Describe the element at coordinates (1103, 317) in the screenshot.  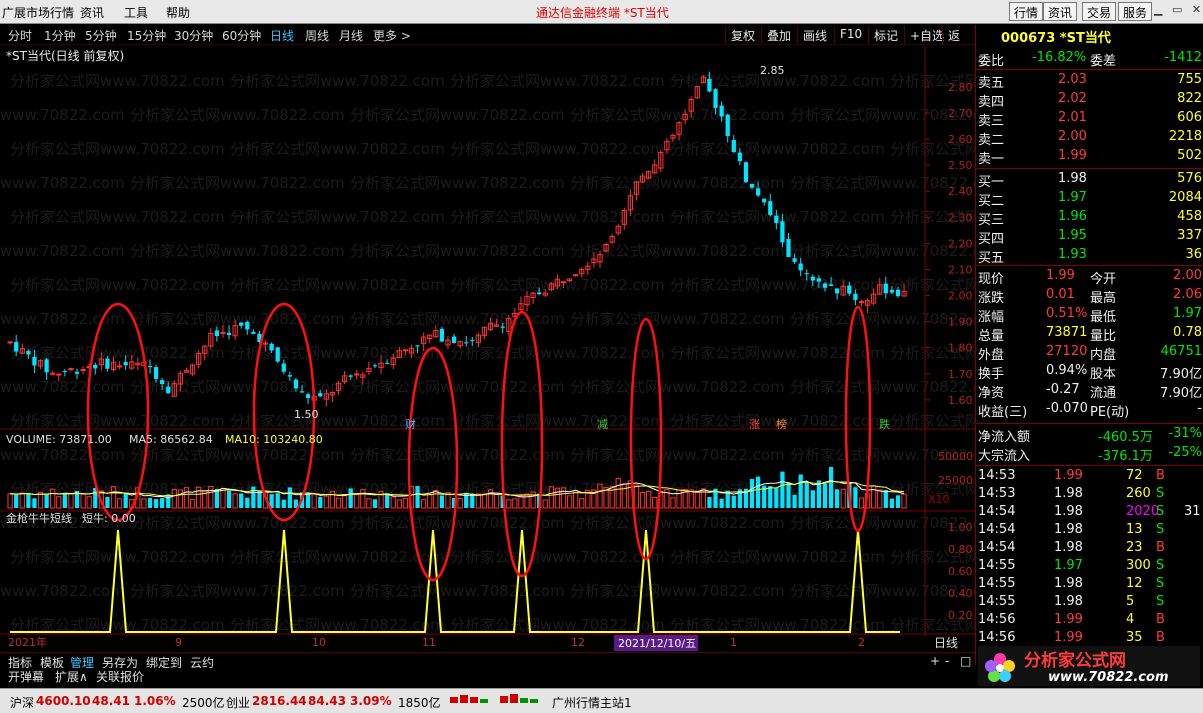
I see `stat-label: 最低` at that location.